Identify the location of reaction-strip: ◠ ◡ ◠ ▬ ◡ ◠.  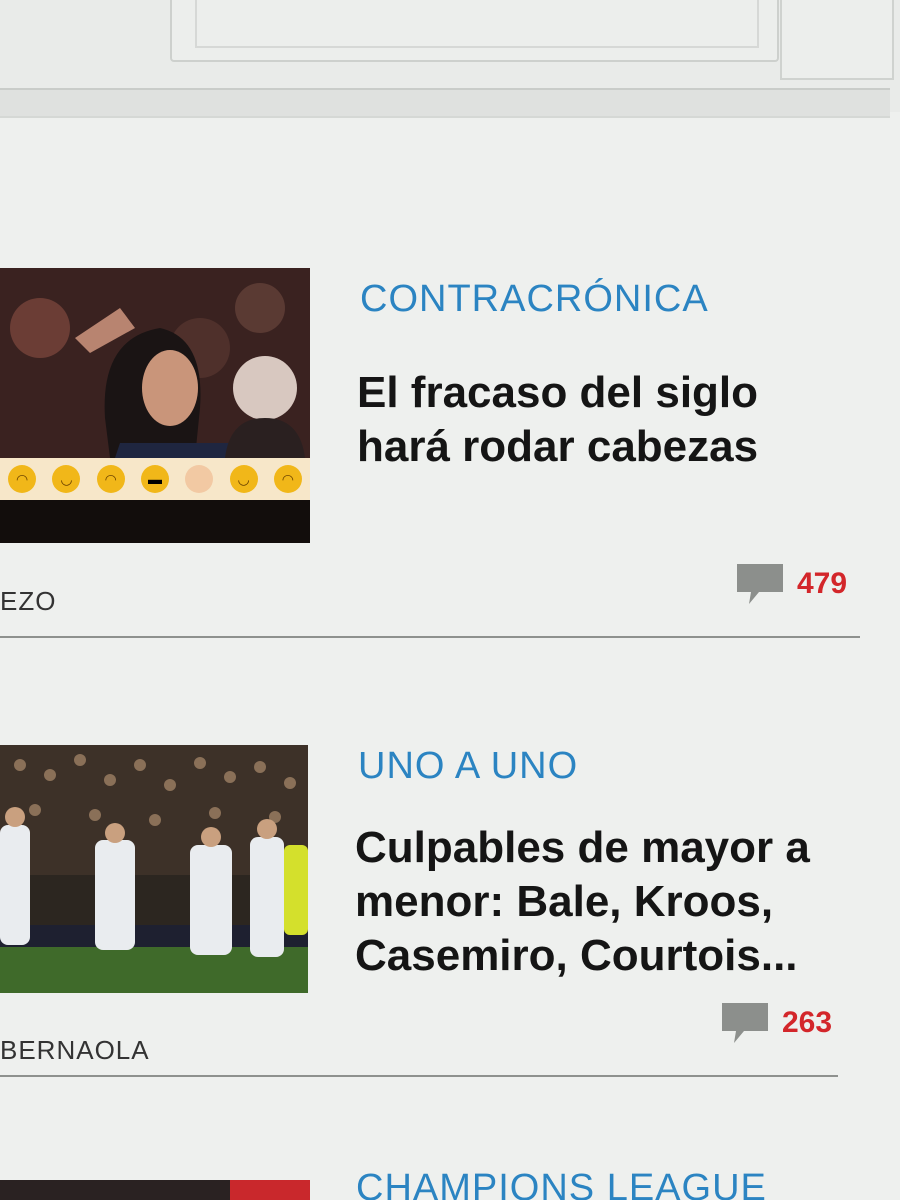
(155, 479).